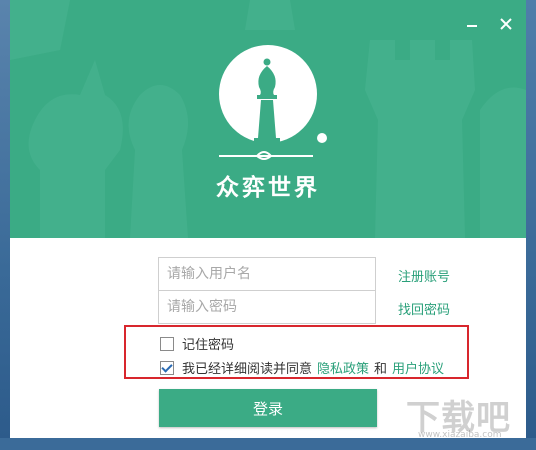  I want to click on register-account-link: 注册账号, so click(424, 275).